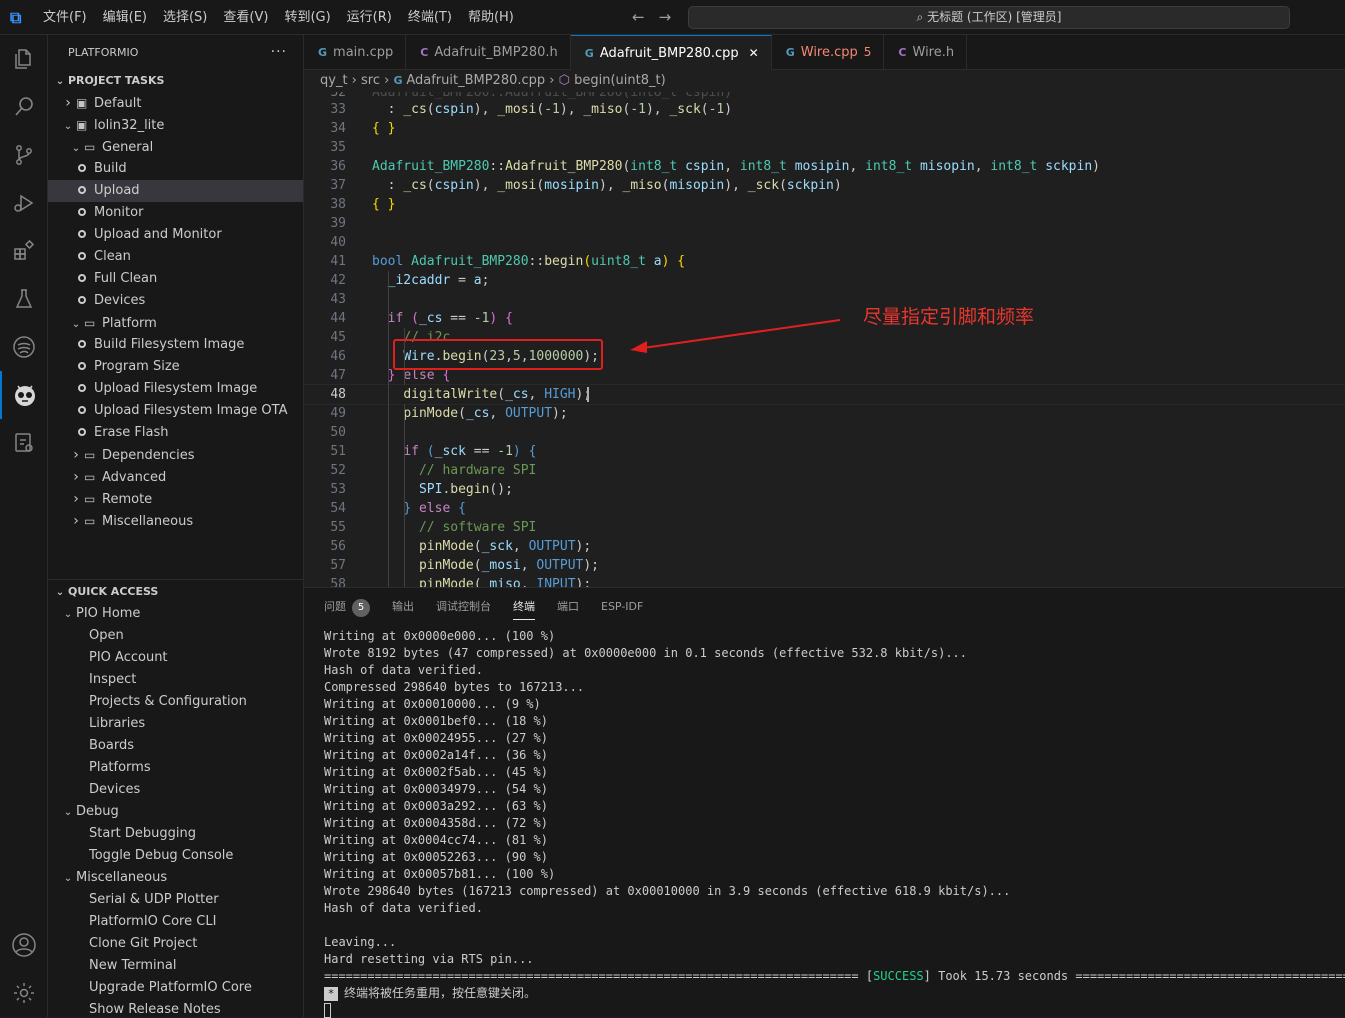  I want to click on chevron-down-icon: ⌄, so click(68, 614).